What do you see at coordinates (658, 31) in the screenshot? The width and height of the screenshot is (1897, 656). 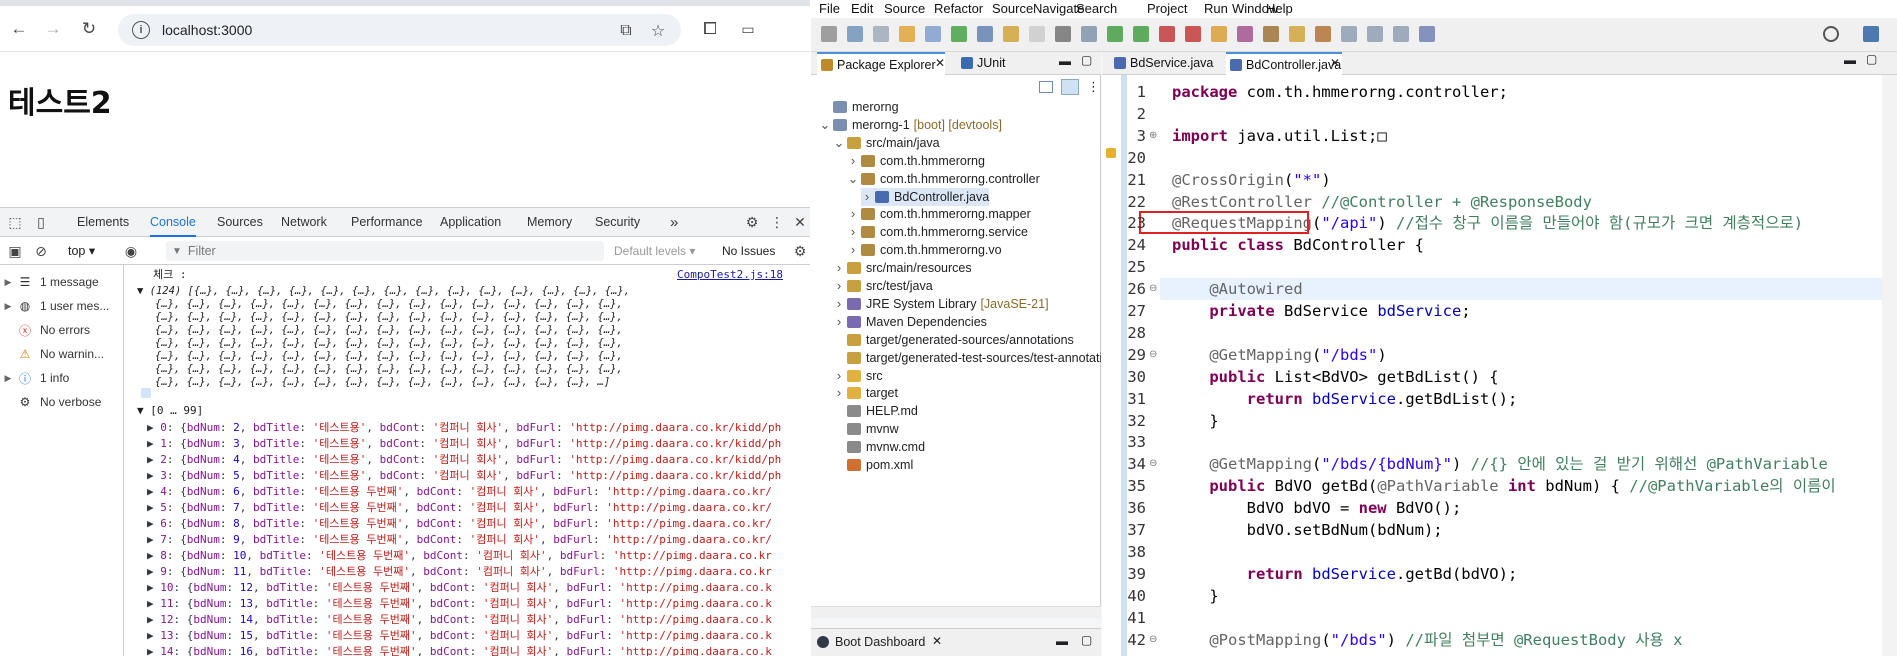 I see `star-icon: ☆` at bounding box center [658, 31].